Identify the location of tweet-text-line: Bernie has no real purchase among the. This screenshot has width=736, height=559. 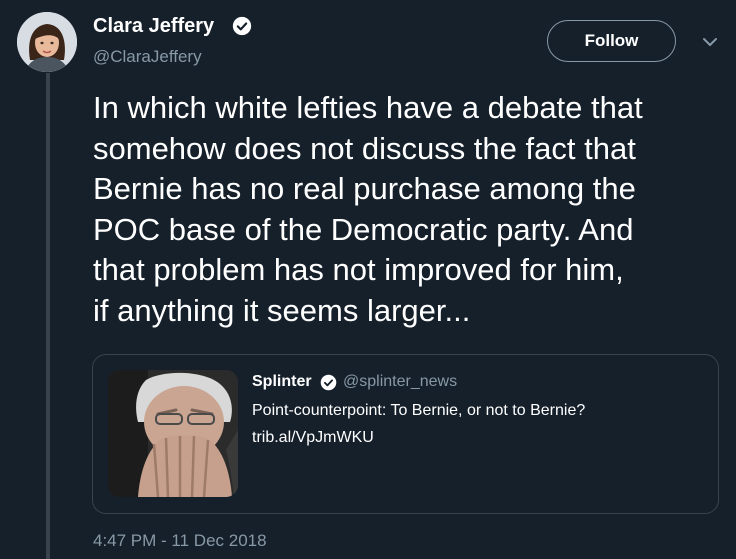
(364, 188).